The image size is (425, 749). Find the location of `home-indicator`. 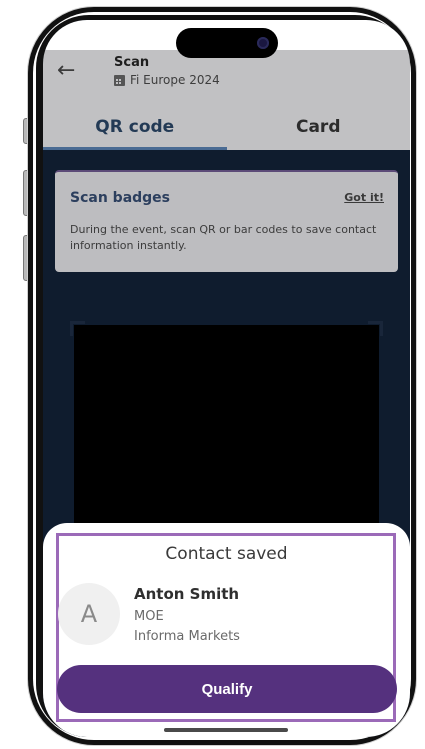

home-indicator is located at coordinates (226, 730).